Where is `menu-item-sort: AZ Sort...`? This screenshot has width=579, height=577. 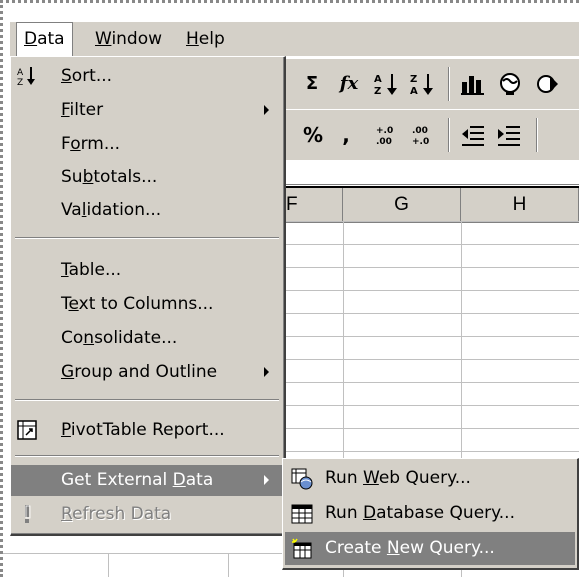 menu-item-sort: AZ Sort... is located at coordinates (147, 76).